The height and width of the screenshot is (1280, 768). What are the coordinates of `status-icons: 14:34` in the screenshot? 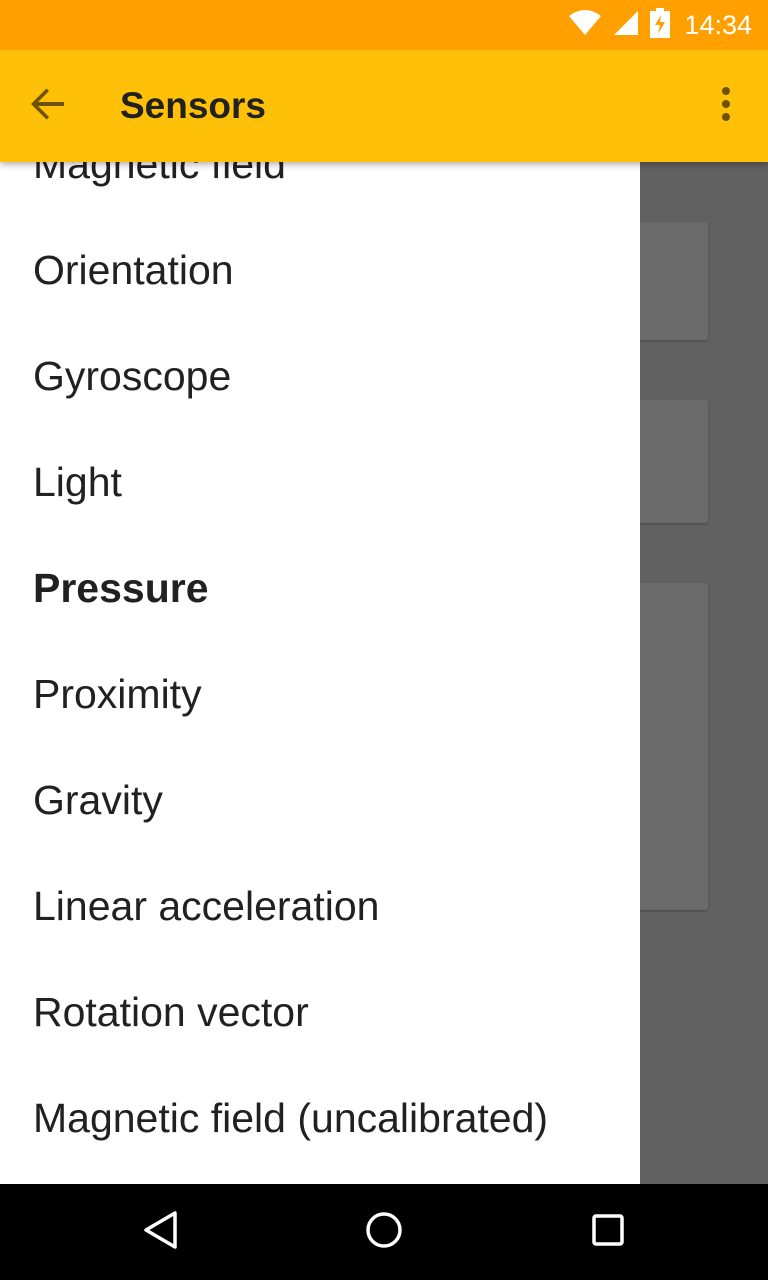 It's located at (660, 25).